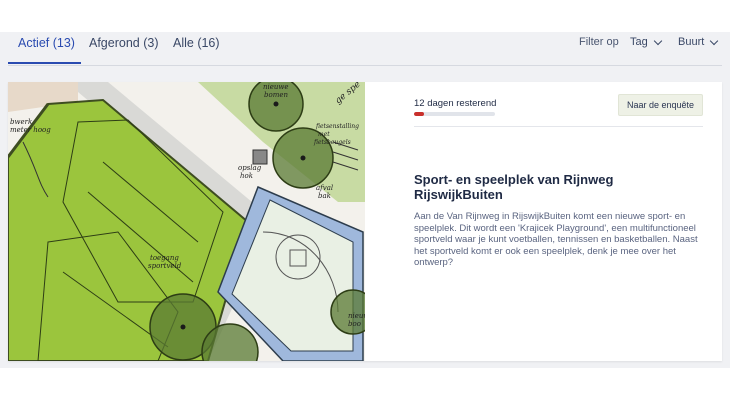  Describe the element at coordinates (599, 42) in the screenshot. I see `filter-label: Filter op` at that location.